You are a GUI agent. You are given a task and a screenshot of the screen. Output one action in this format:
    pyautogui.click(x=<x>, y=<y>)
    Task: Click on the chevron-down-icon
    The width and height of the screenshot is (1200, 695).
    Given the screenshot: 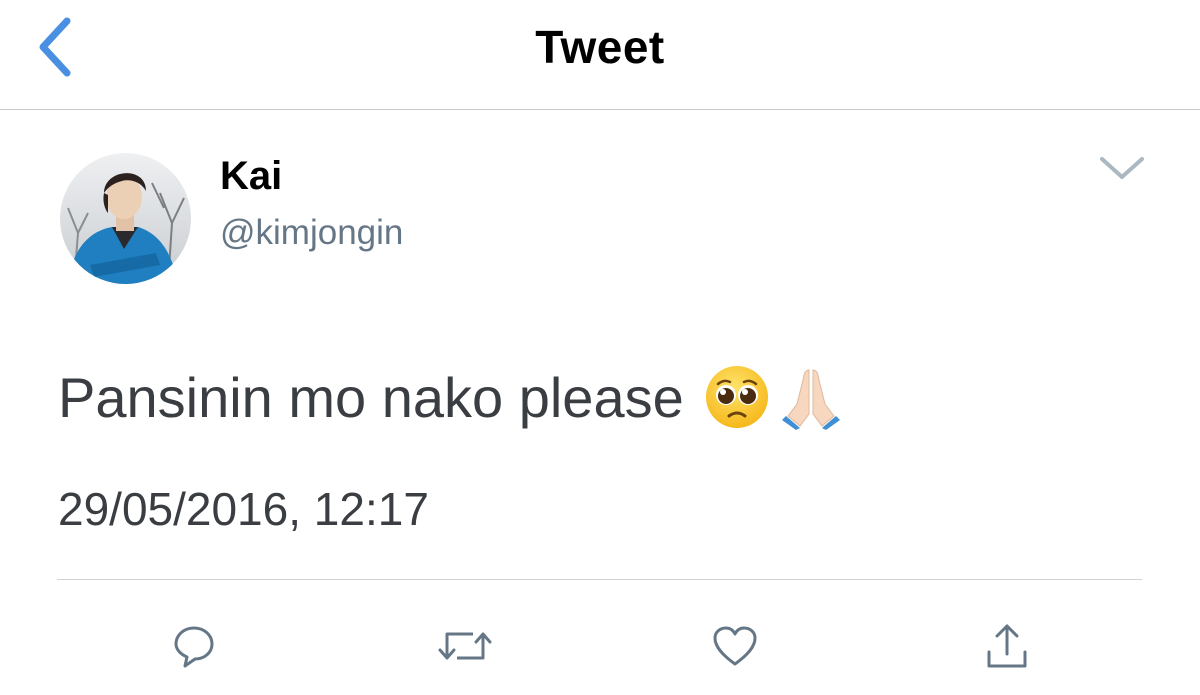 What is the action you would take?
    pyautogui.click(x=1122, y=168)
    